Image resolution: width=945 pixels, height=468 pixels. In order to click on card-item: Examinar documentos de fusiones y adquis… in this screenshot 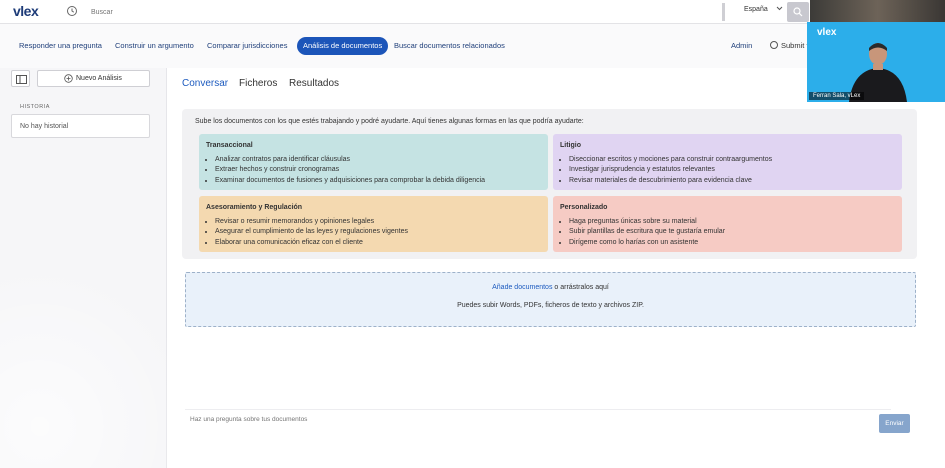, I will do `click(350, 181)`.